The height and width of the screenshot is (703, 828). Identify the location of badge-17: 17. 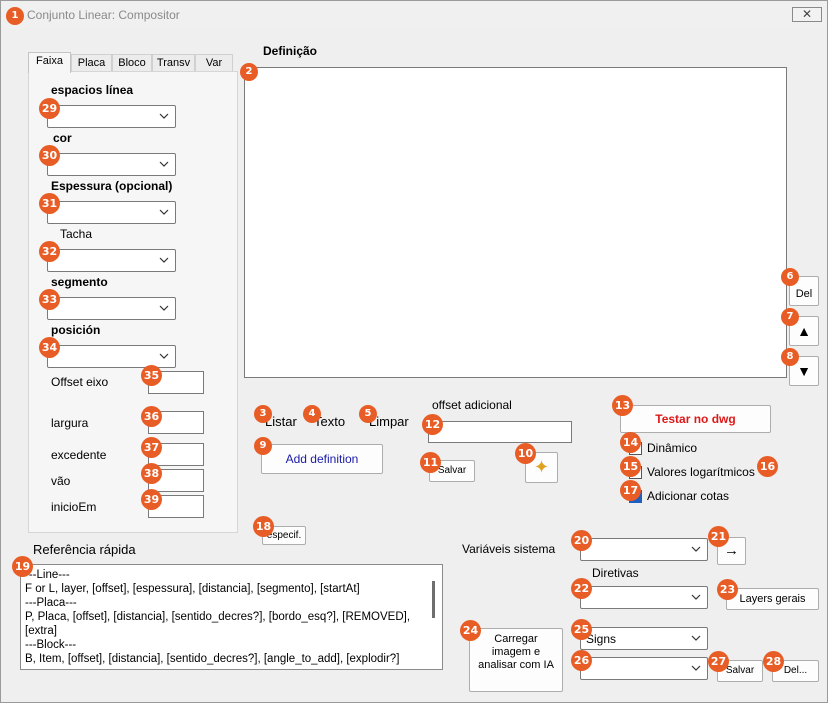
(630, 490).